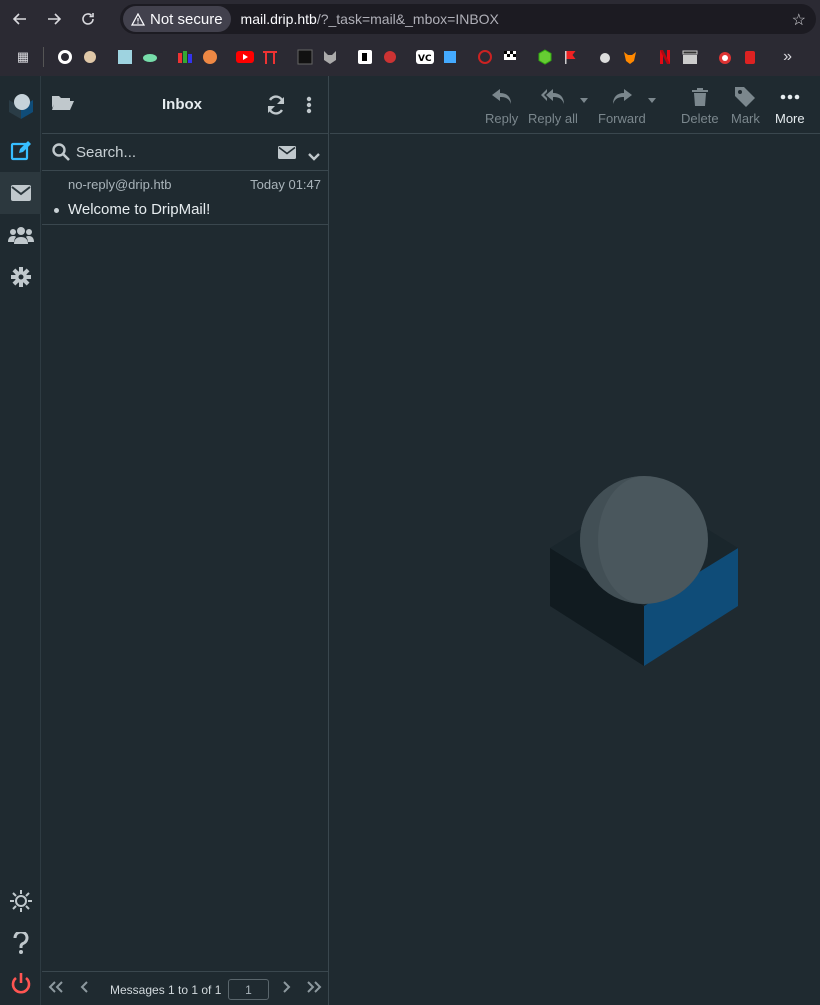  What do you see at coordinates (553, 105) in the screenshot?
I see `reply-all-button: Reply all` at bounding box center [553, 105].